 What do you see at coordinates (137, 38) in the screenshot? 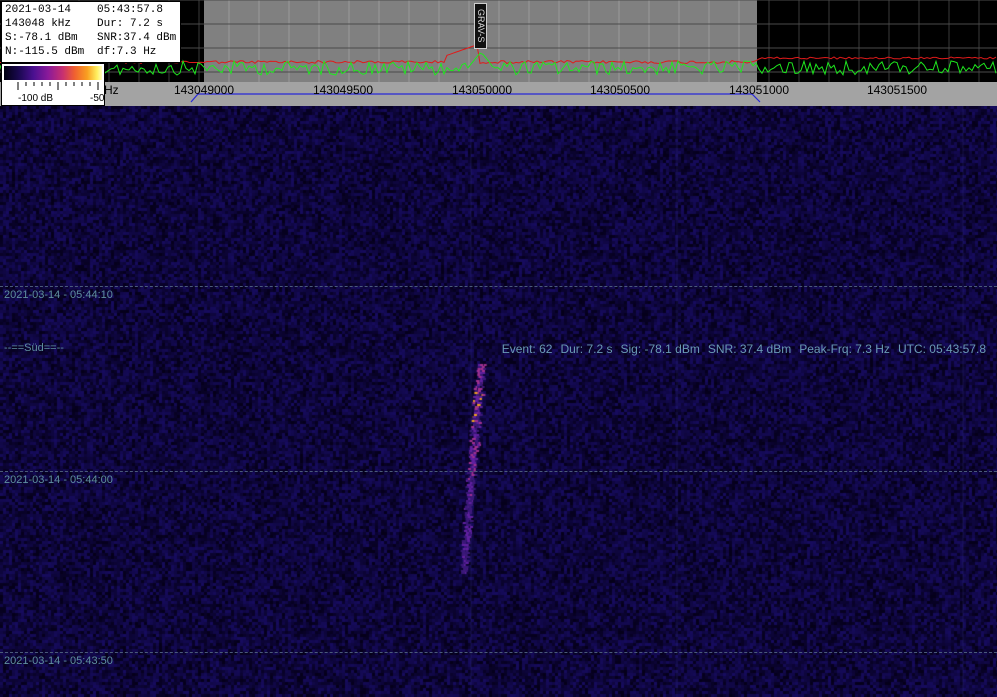
I see `info-snr: SNR:37.4 dBm` at bounding box center [137, 38].